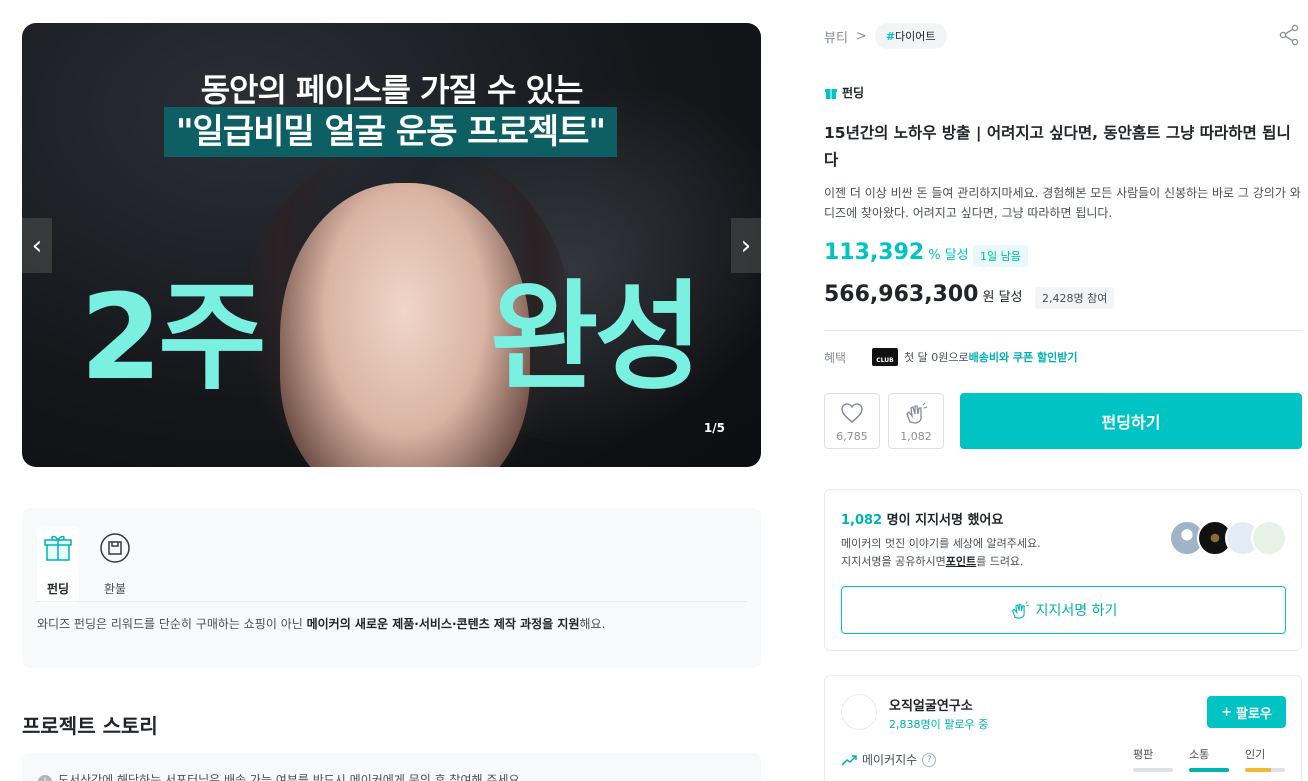 This screenshot has width=1308, height=781. I want to click on hero-headline-2: "일급비밀 얼굴 운동 프로젝트", so click(390, 132).